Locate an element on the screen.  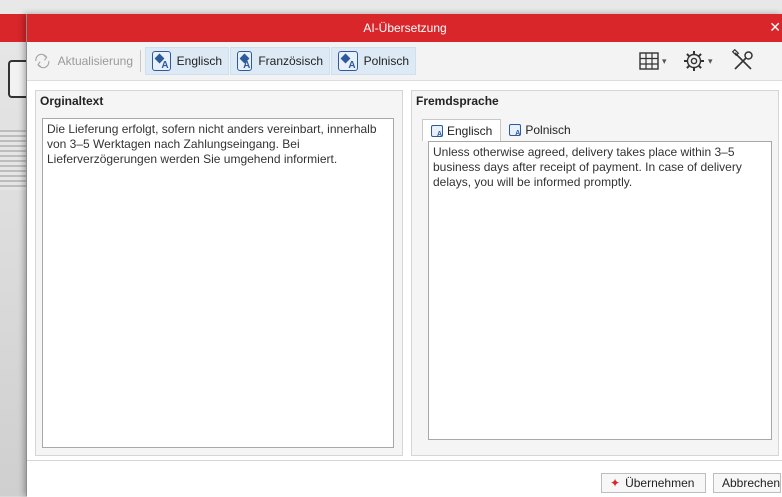
language-button-french: Französisch is located at coordinates (280, 61).